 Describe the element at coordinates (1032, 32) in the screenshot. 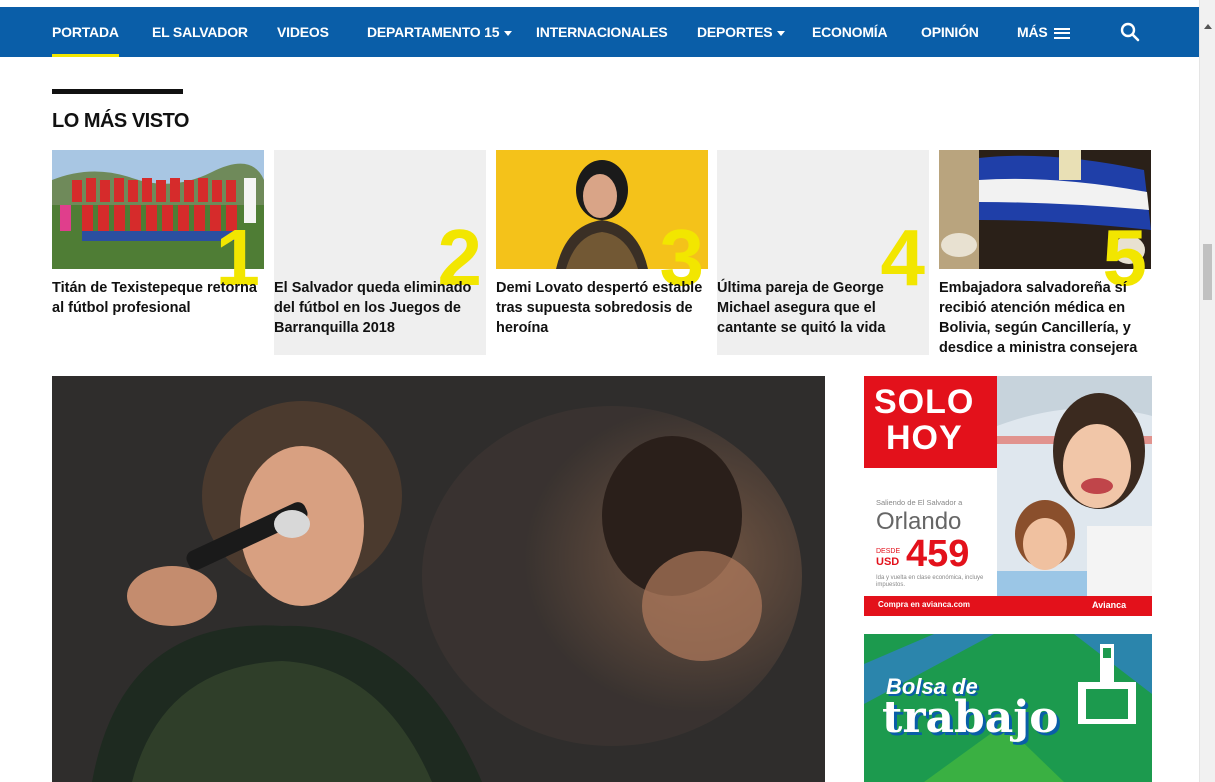

I see `nav-item-label: MÁS` at that location.